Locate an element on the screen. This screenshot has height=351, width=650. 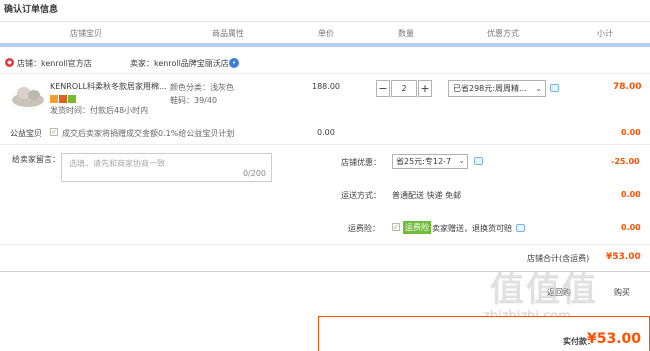
message-textarea: 选填，请先和商家协商一致 0/200 is located at coordinates (166, 167).